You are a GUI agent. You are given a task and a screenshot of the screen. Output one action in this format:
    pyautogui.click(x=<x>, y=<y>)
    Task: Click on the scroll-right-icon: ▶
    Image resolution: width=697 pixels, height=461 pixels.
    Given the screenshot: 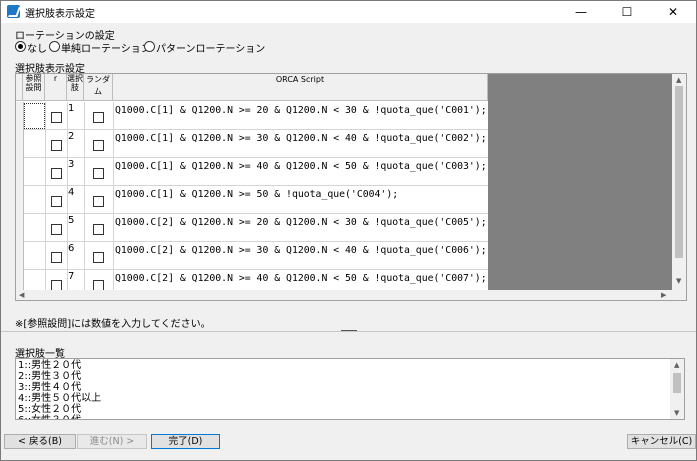 What is the action you would take?
    pyautogui.click(x=663, y=295)
    